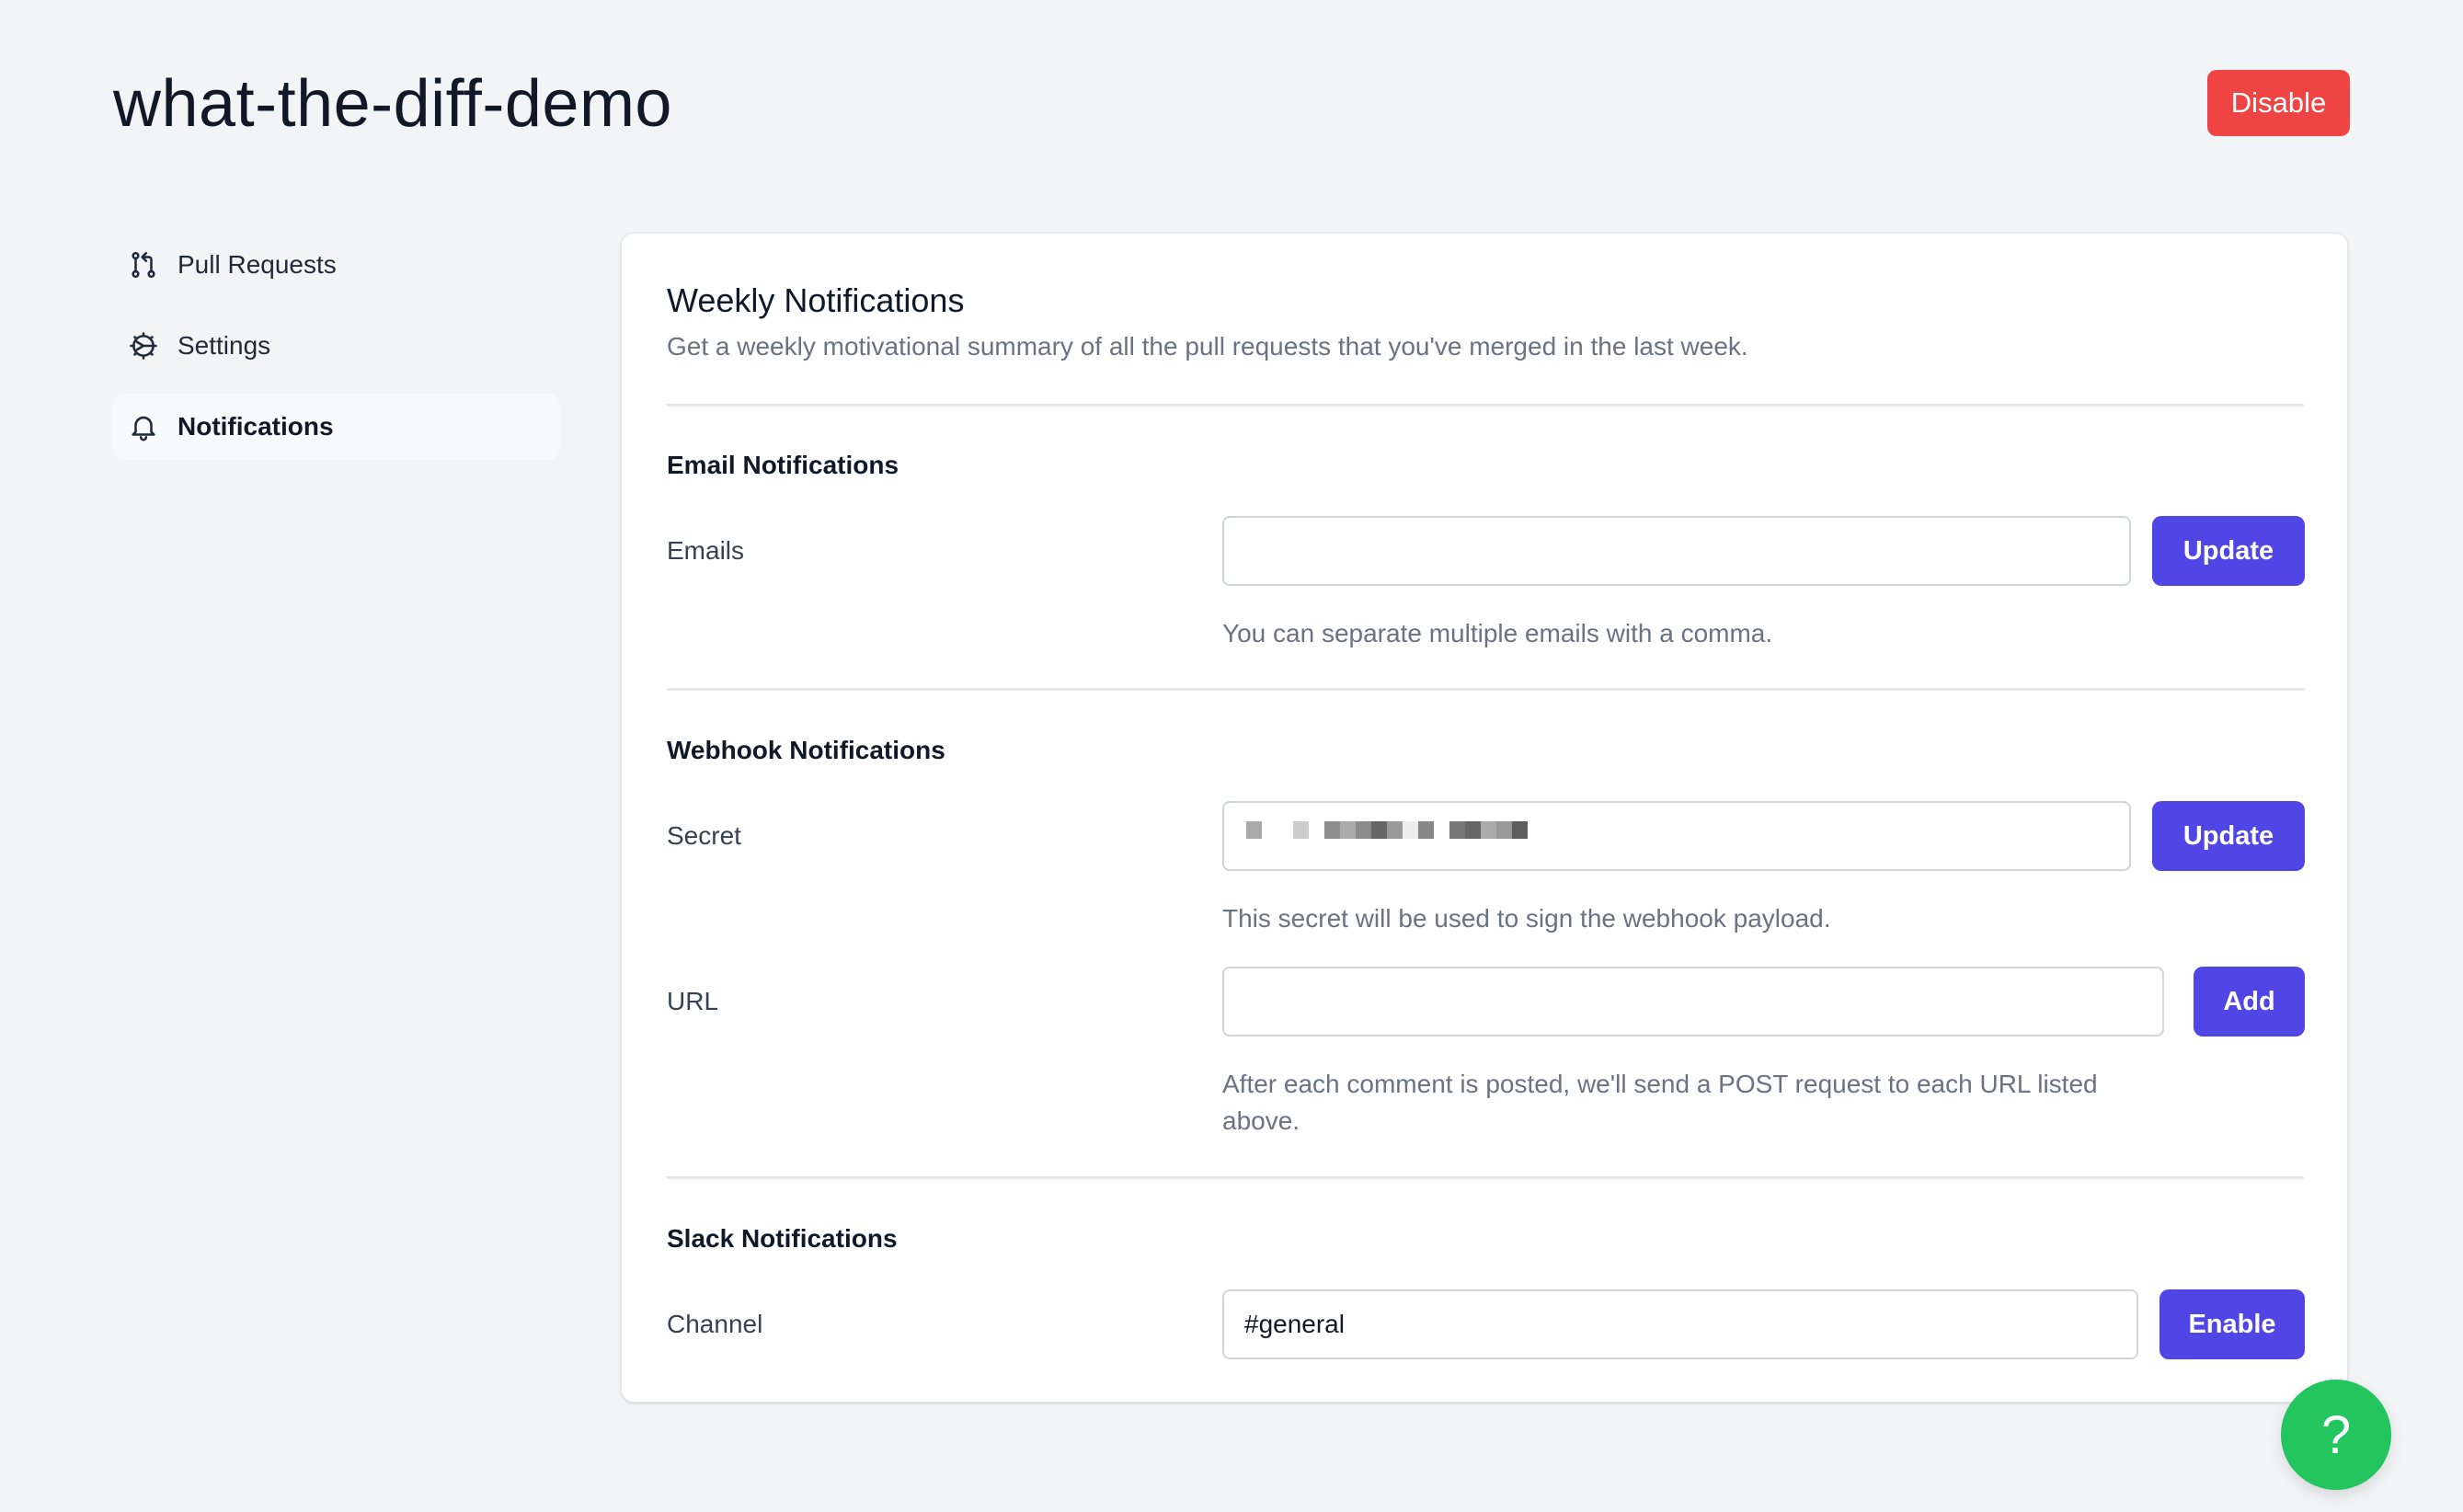 Image resolution: width=2463 pixels, height=1512 pixels. What do you see at coordinates (224, 345) in the screenshot?
I see `sidebar-item-label: Settings` at bounding box center [224, 345].